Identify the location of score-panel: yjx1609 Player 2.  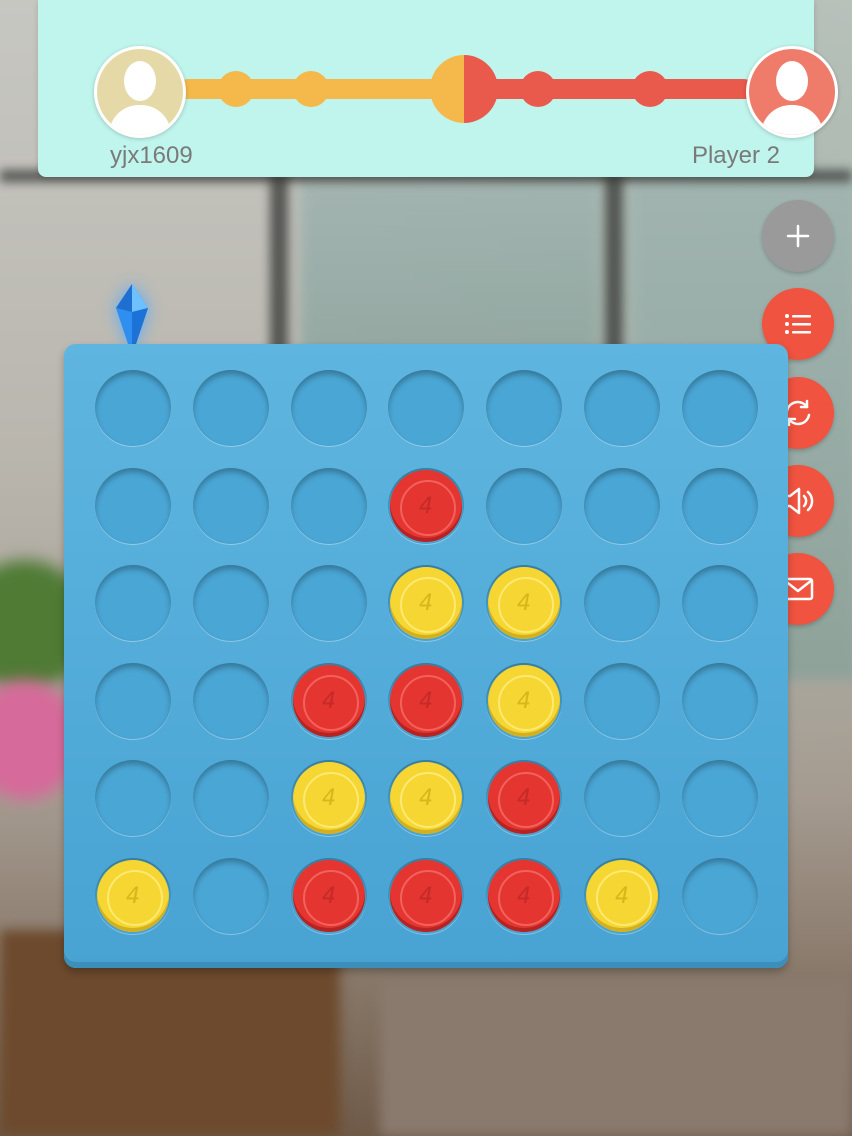
(438, 88).